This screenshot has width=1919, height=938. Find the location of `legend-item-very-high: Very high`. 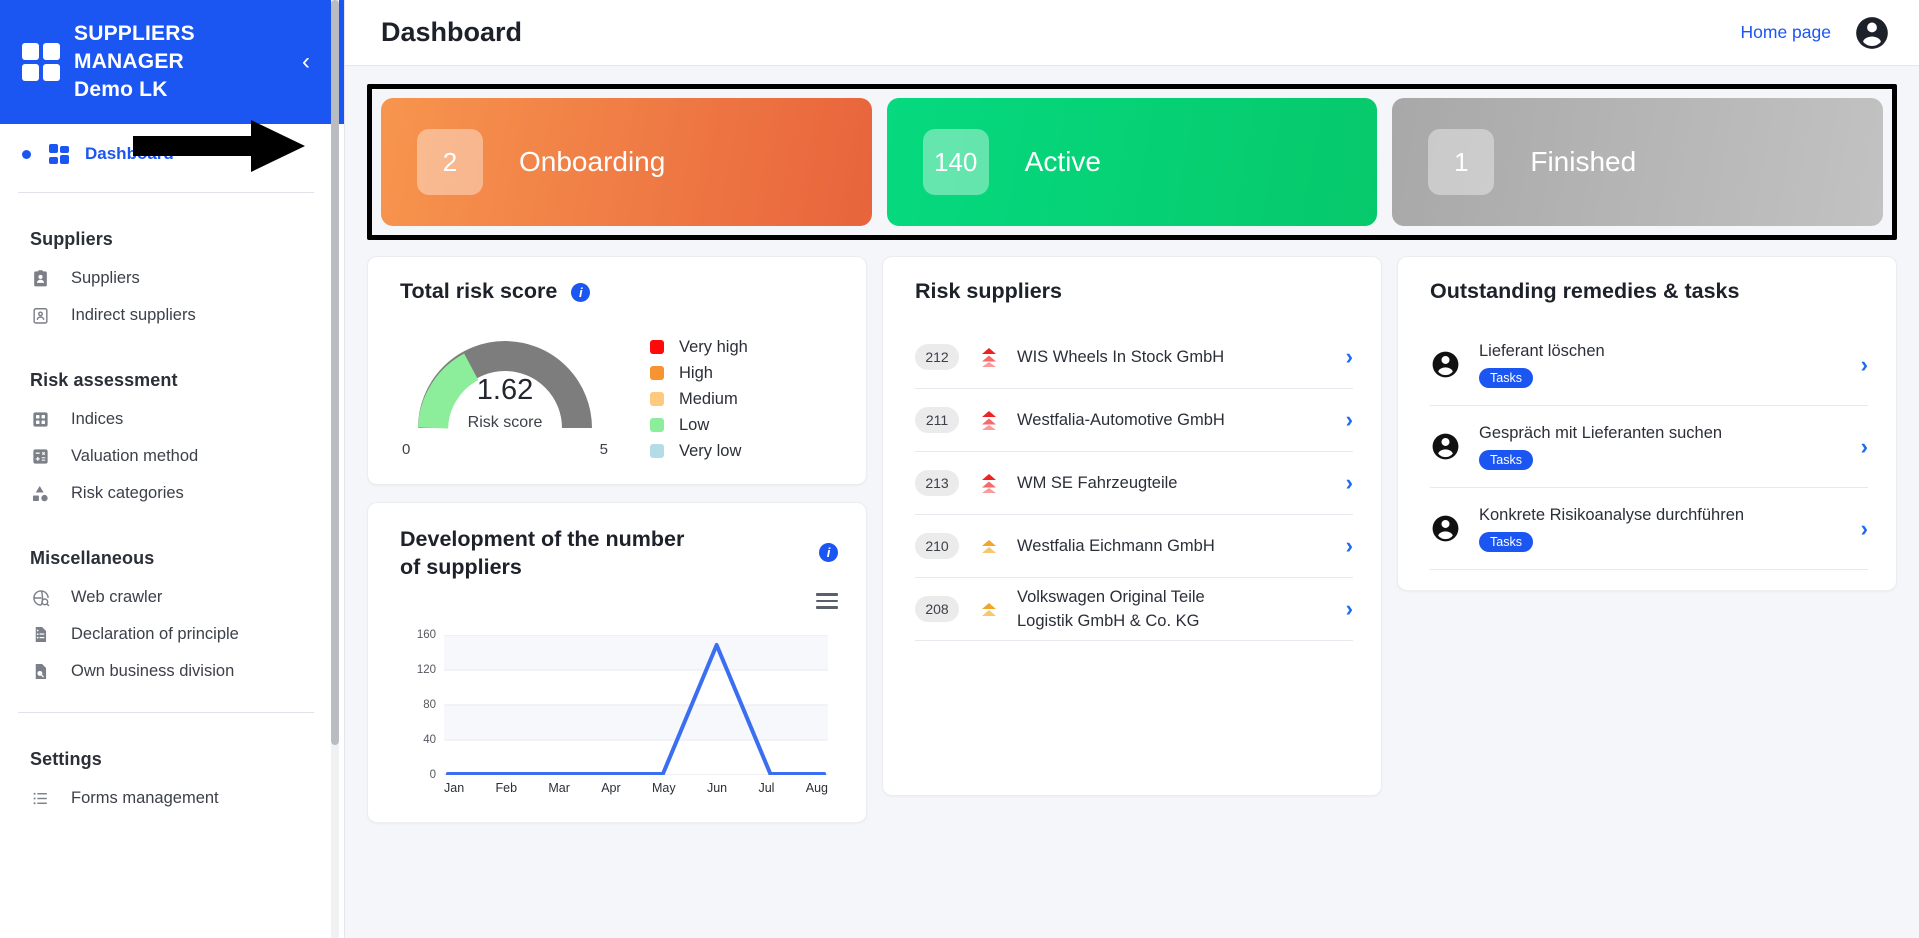

legend-item-very-high: Very high is located at coordinates (699, 347).